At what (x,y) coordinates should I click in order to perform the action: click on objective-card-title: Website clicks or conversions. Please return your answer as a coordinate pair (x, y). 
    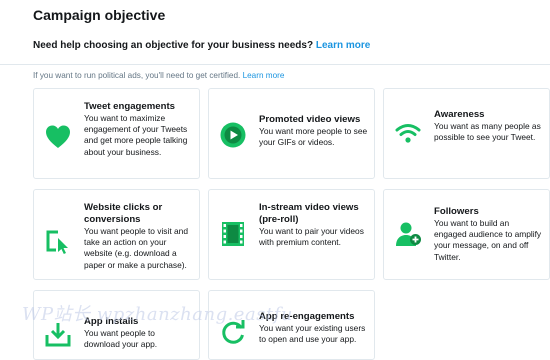
    Looking at the image, I should click on (123, 213).